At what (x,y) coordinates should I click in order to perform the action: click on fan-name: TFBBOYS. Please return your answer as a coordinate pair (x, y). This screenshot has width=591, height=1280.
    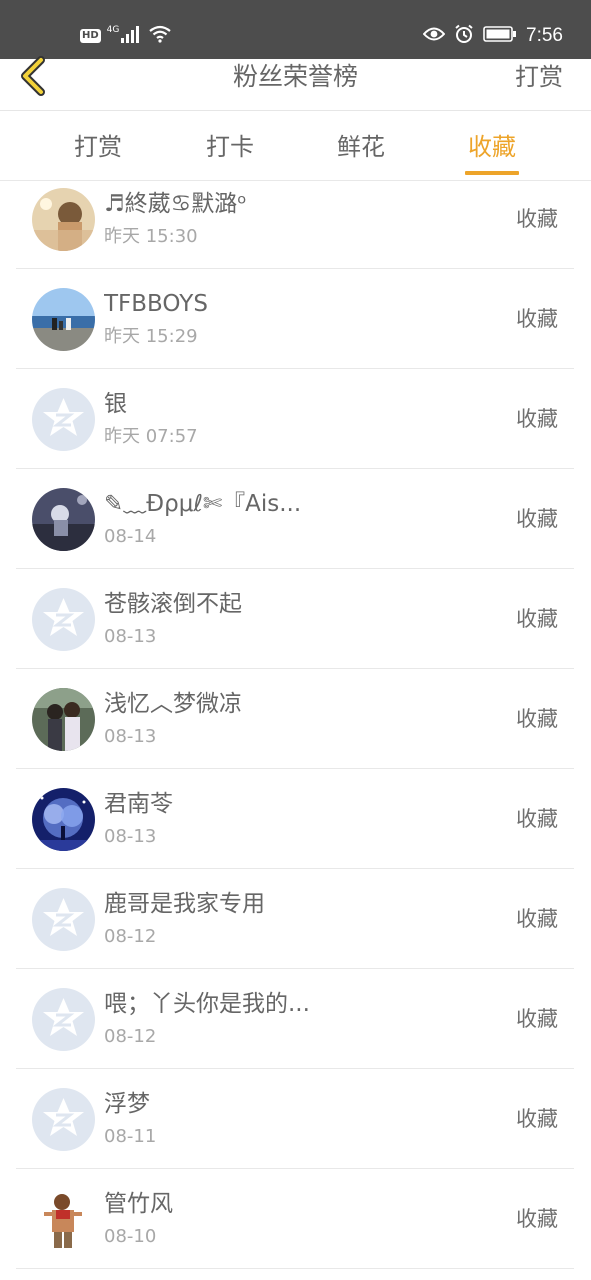
    Looking at the image, I should click on (156, 304).